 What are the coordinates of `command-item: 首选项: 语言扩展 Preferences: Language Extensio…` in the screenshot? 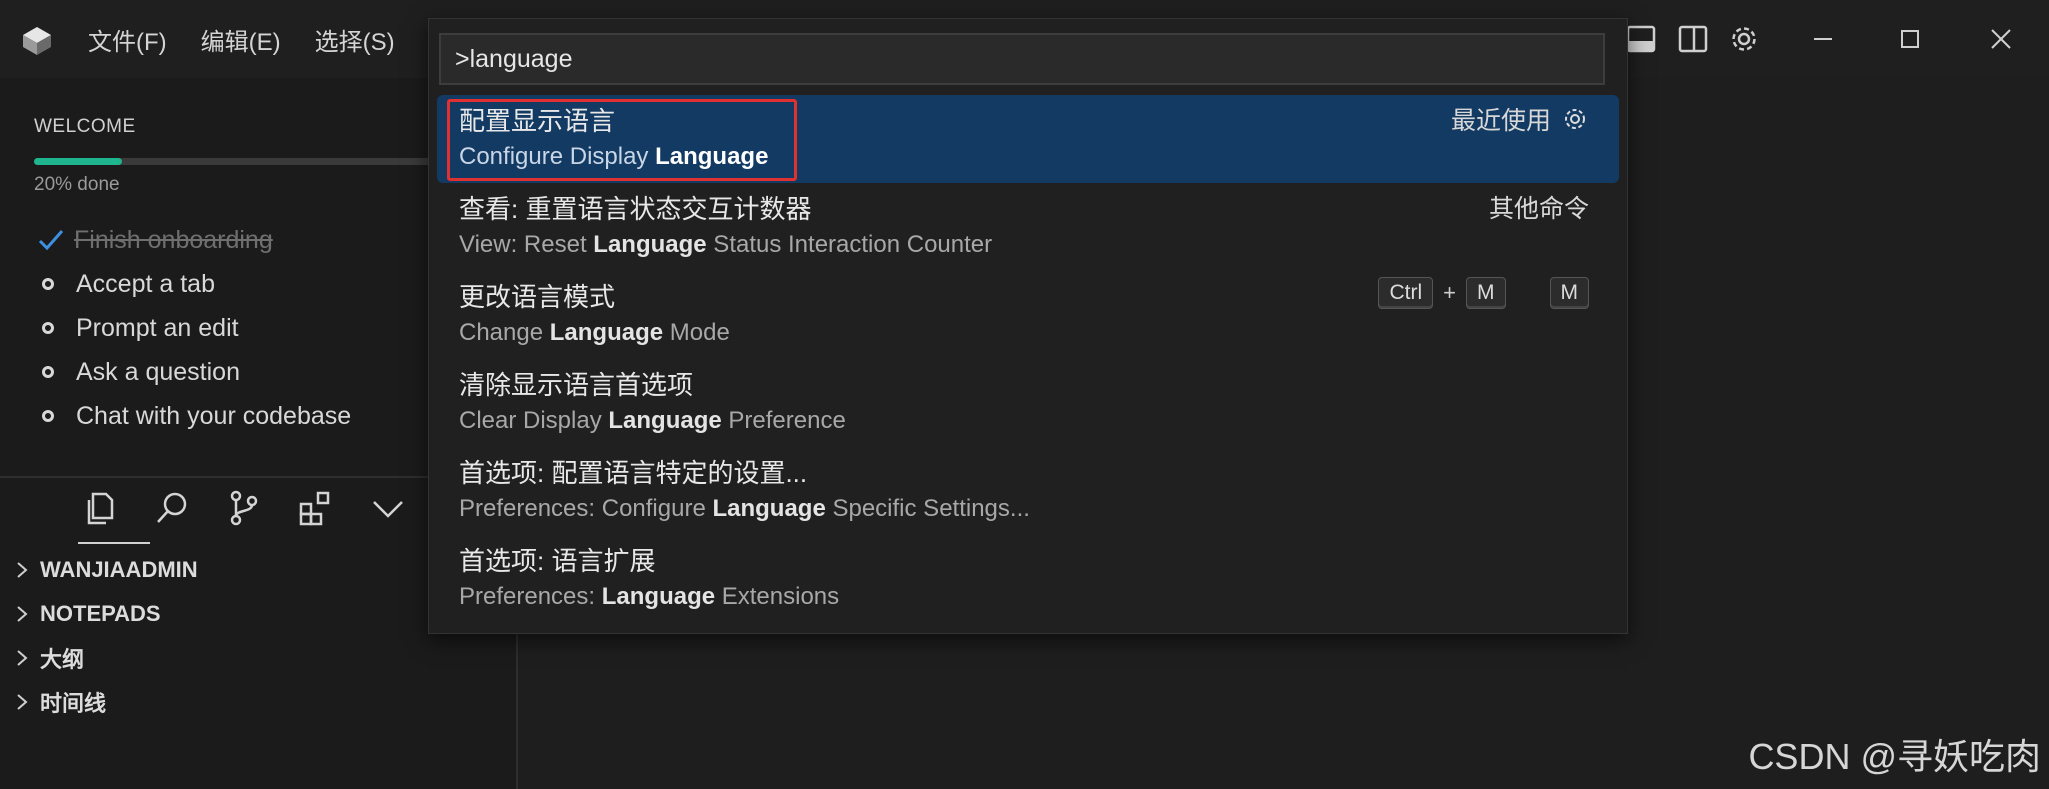 It's located at (1028, 579).